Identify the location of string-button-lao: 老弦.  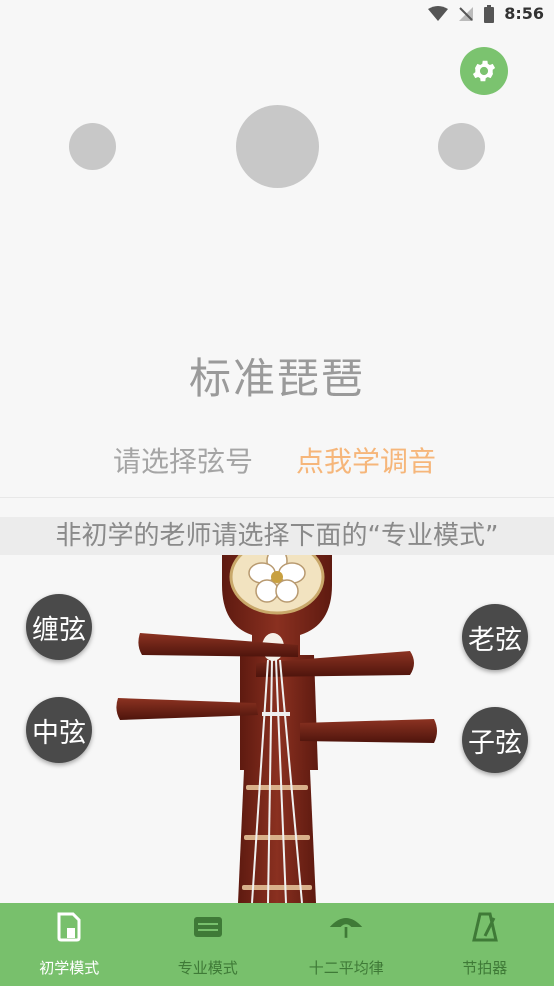
(495, 637).